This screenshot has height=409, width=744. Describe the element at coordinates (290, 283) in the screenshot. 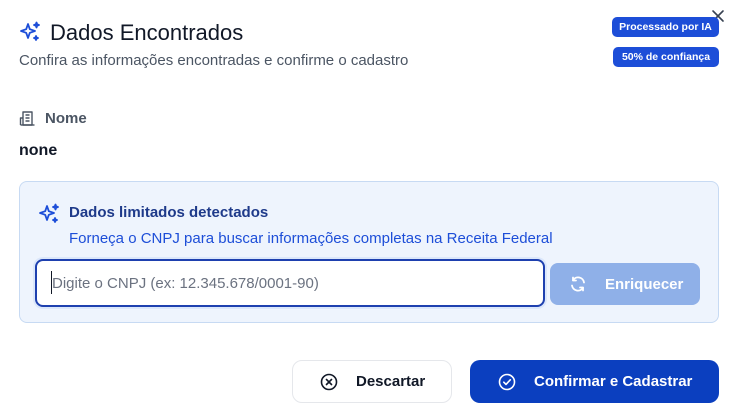

I see `cnpj-input` at that location.